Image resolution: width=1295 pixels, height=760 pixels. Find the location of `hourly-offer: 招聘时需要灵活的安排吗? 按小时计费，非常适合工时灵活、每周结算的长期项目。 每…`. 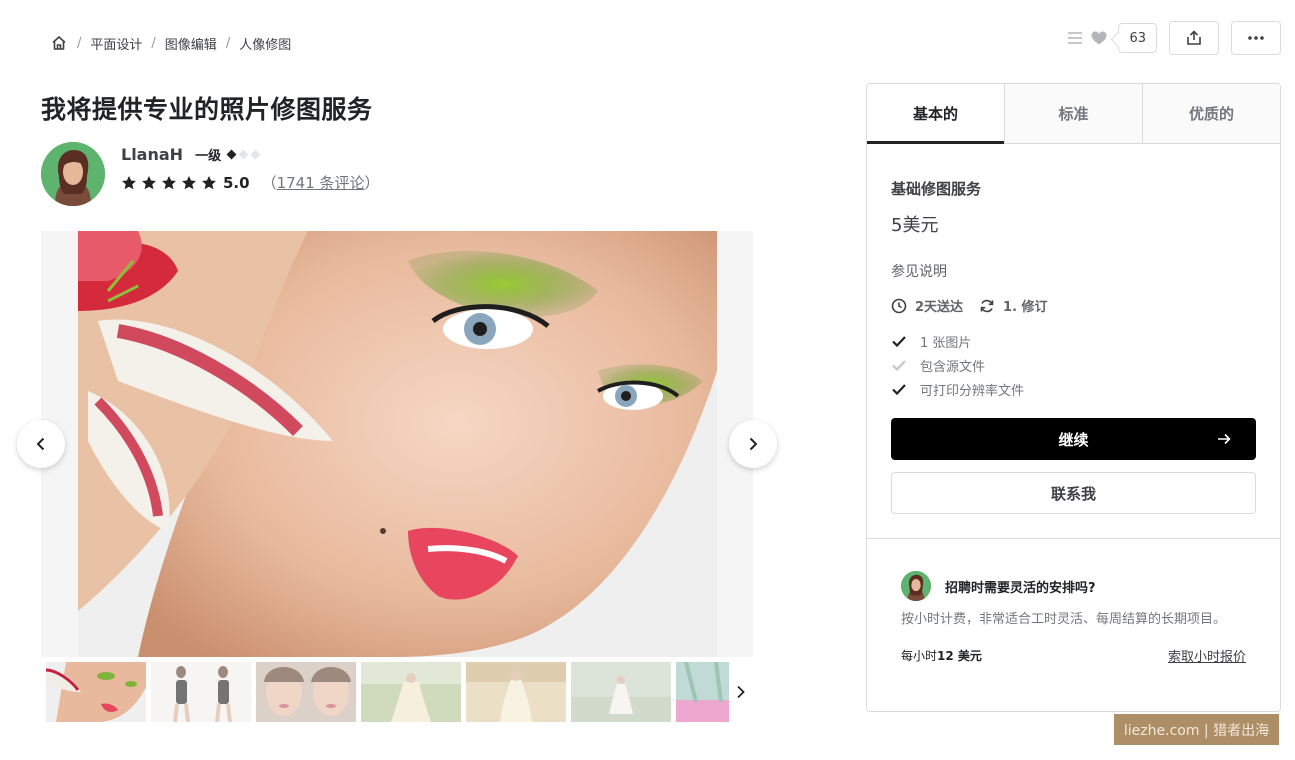

hourly-offer: 招聘时需要灵活的安排吗? 按小时计费，非常适合工时灵活、每周结算的长期项目。 每… is located at coordinates (1073, 602).